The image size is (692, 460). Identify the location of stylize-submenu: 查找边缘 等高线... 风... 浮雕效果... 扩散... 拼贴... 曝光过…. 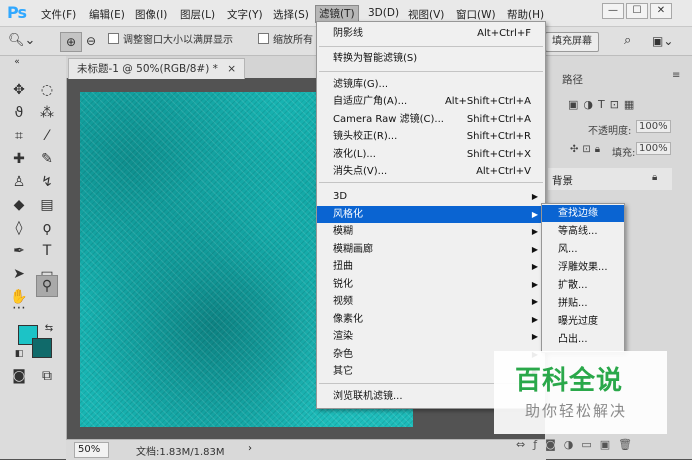
(583, 278).